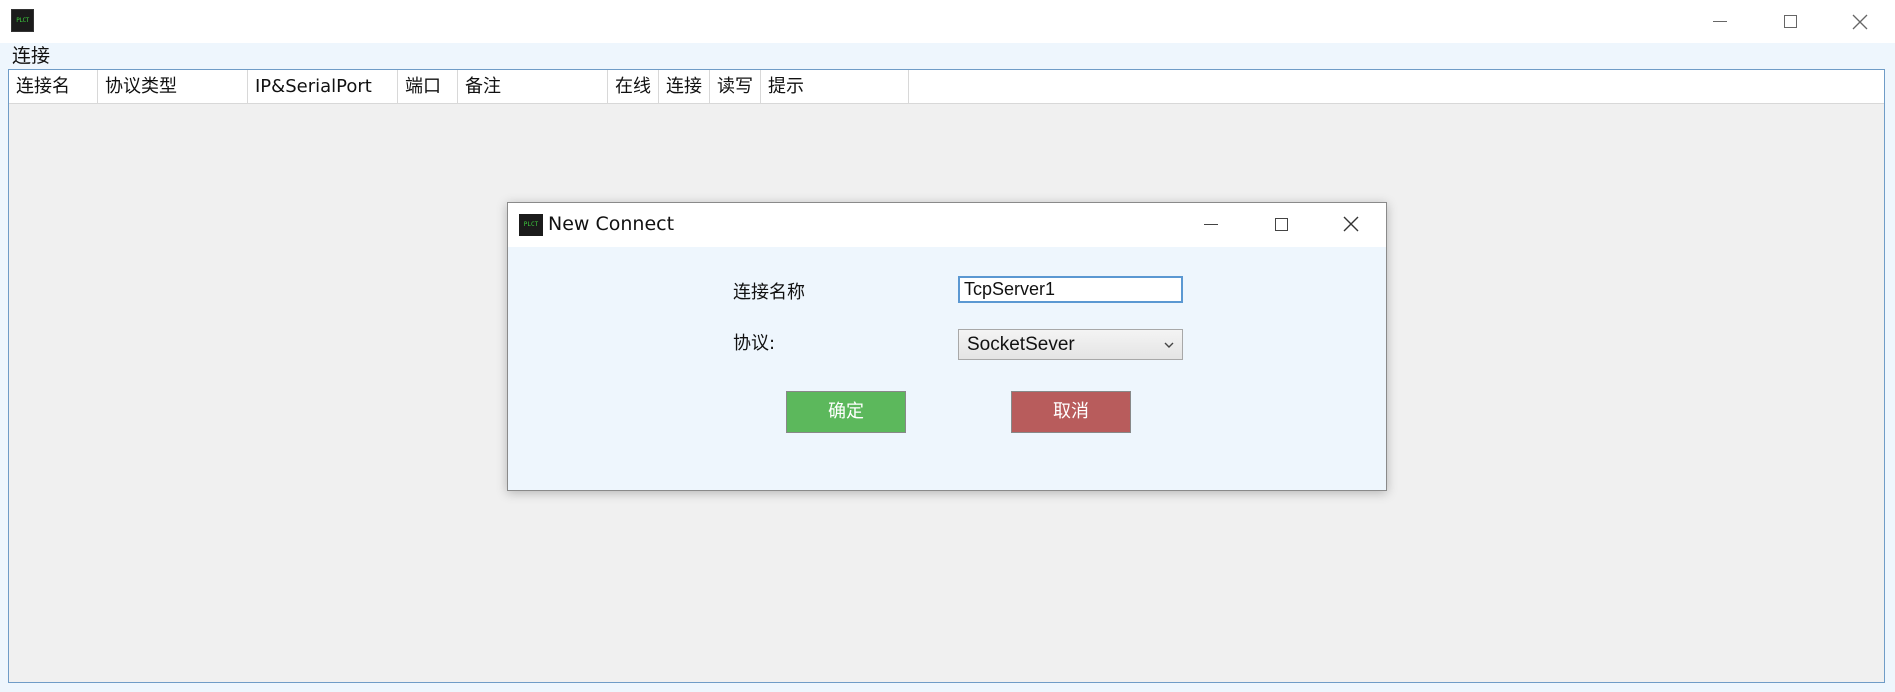  Describe the element at coordinates (735, 86) in the screenshot. I see `column-header-readwrite: 读写` at that location.